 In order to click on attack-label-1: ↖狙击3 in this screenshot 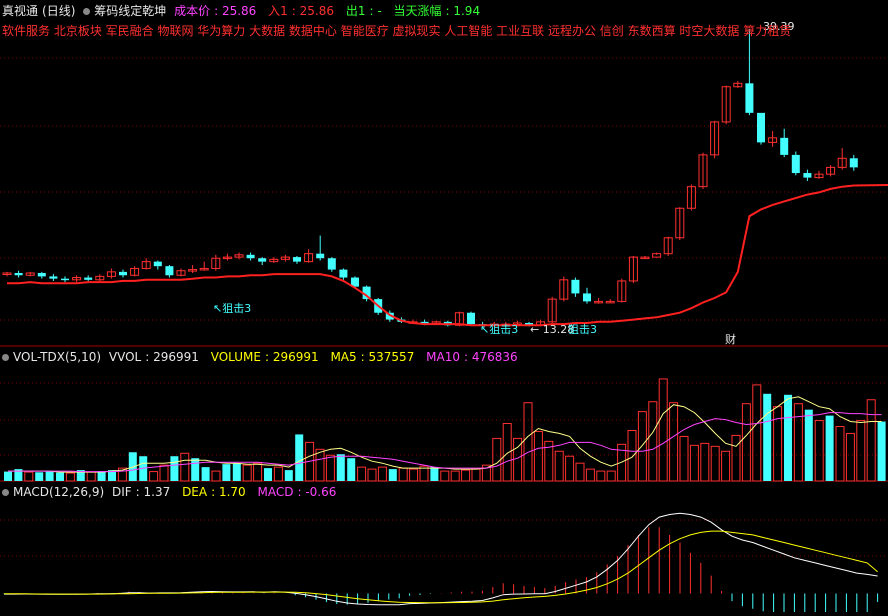, I will do `click(232, 308)`.